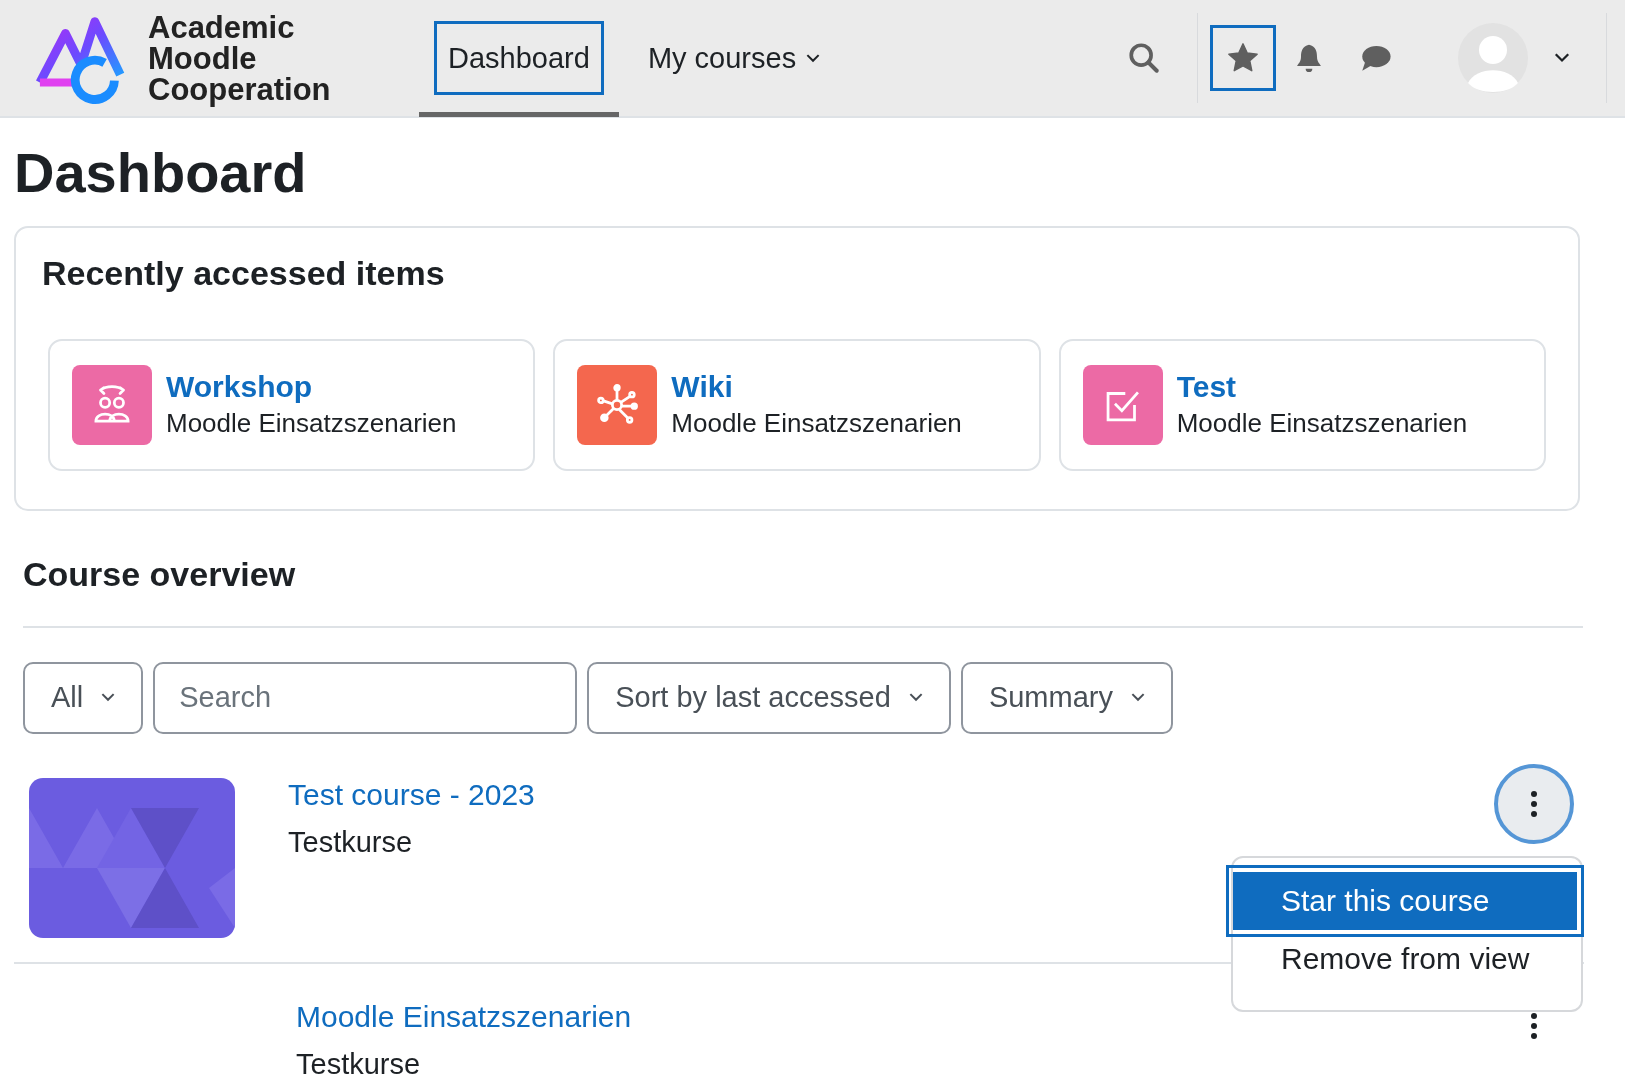 Image resolution: width=1625 pixels, height=1082 pixels. I want to click on starred-button, so click(1243, 58).